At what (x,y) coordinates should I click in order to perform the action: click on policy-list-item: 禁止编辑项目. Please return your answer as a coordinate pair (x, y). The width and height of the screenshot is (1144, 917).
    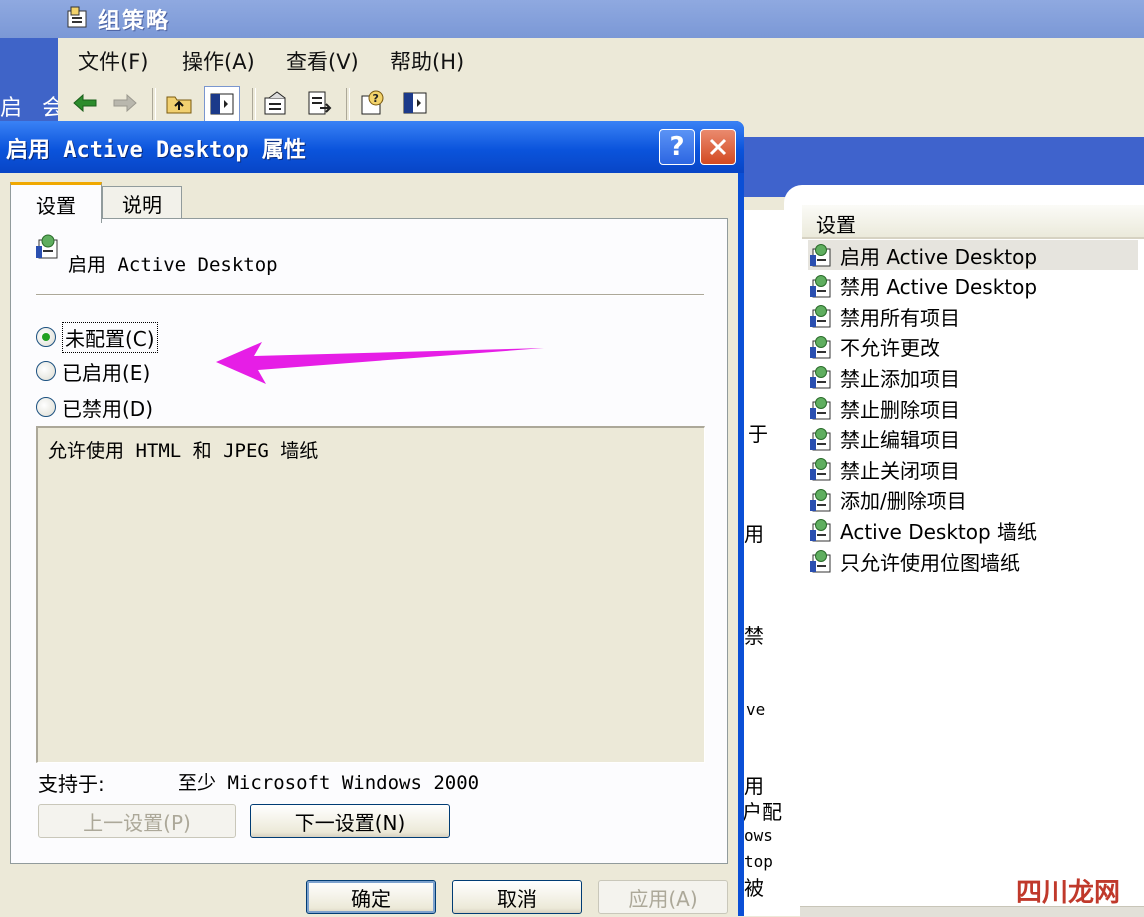
    Looking at the image, I should click on (973, 439).